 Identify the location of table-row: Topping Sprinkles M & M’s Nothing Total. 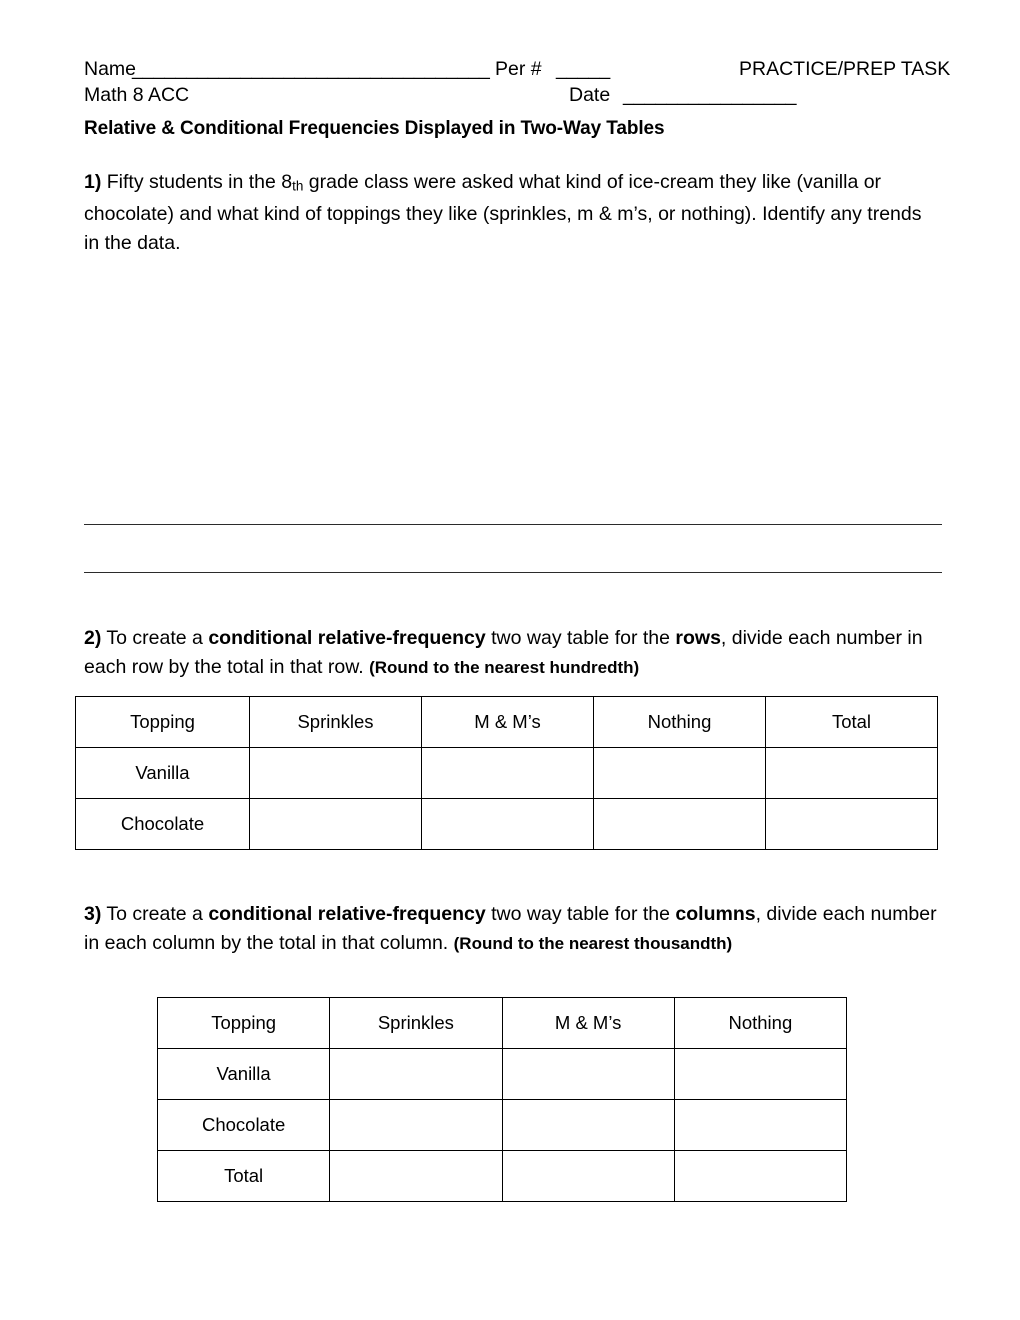
(506, 722).